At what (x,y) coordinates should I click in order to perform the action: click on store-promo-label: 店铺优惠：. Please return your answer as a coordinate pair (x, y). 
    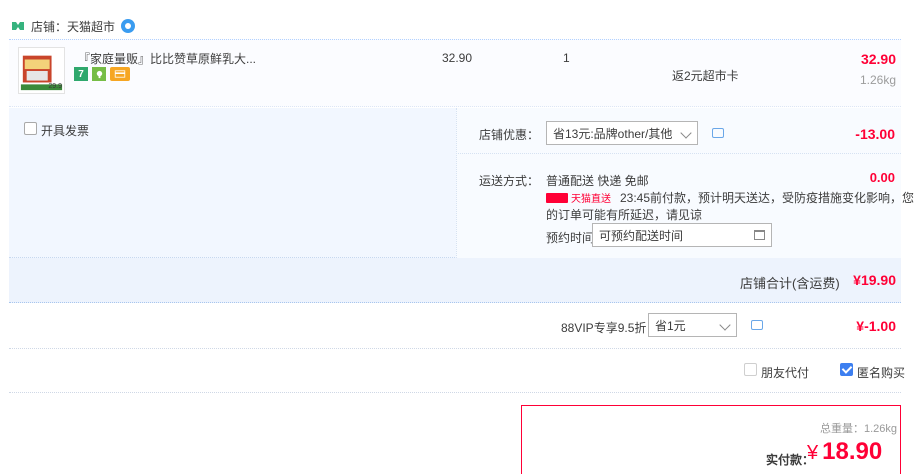
    Looking at the image, I should click on (509, 135).